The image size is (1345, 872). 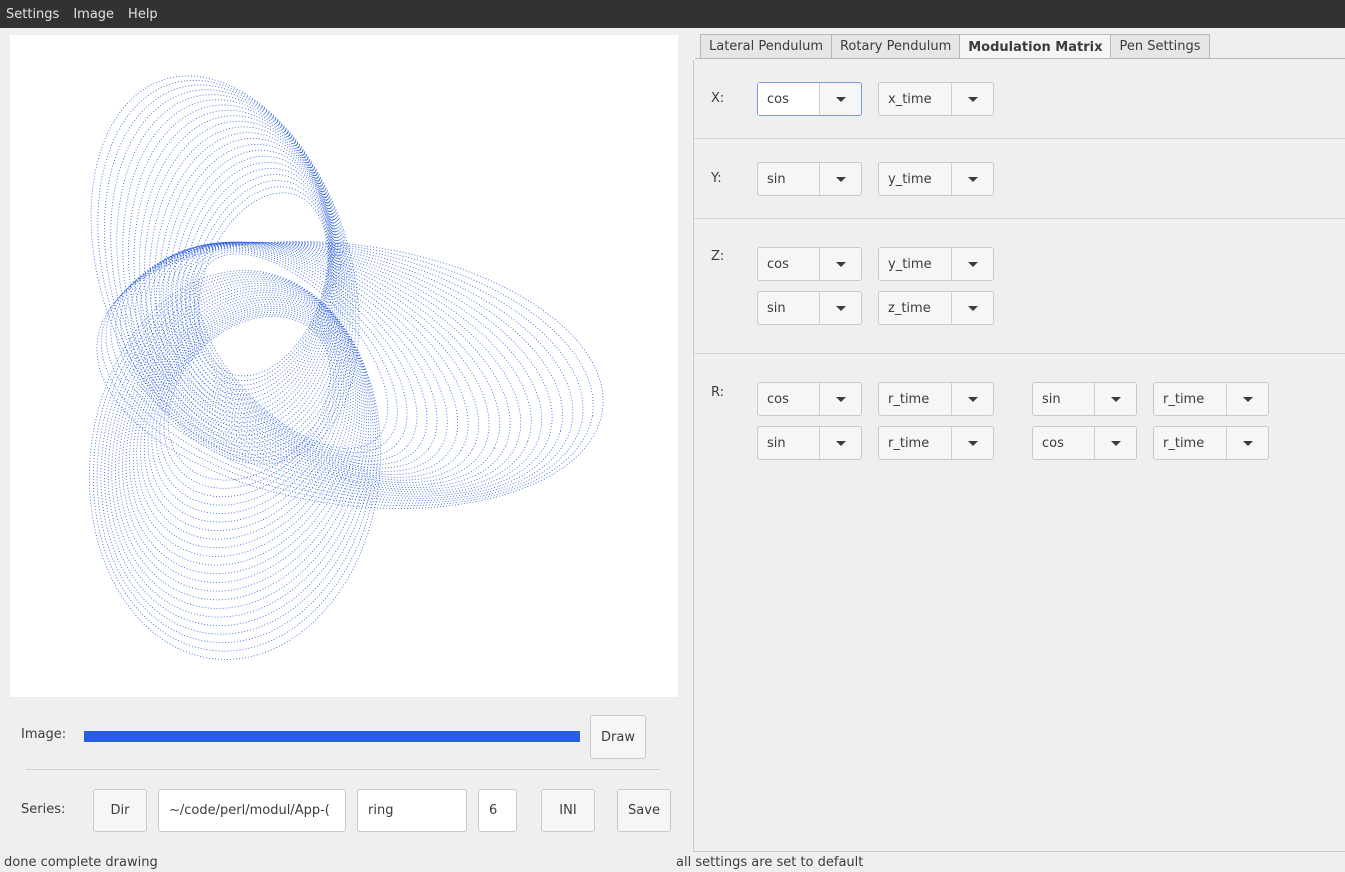 I want to click on r-variable-value-3: r_time, so click(x=915, y=443).